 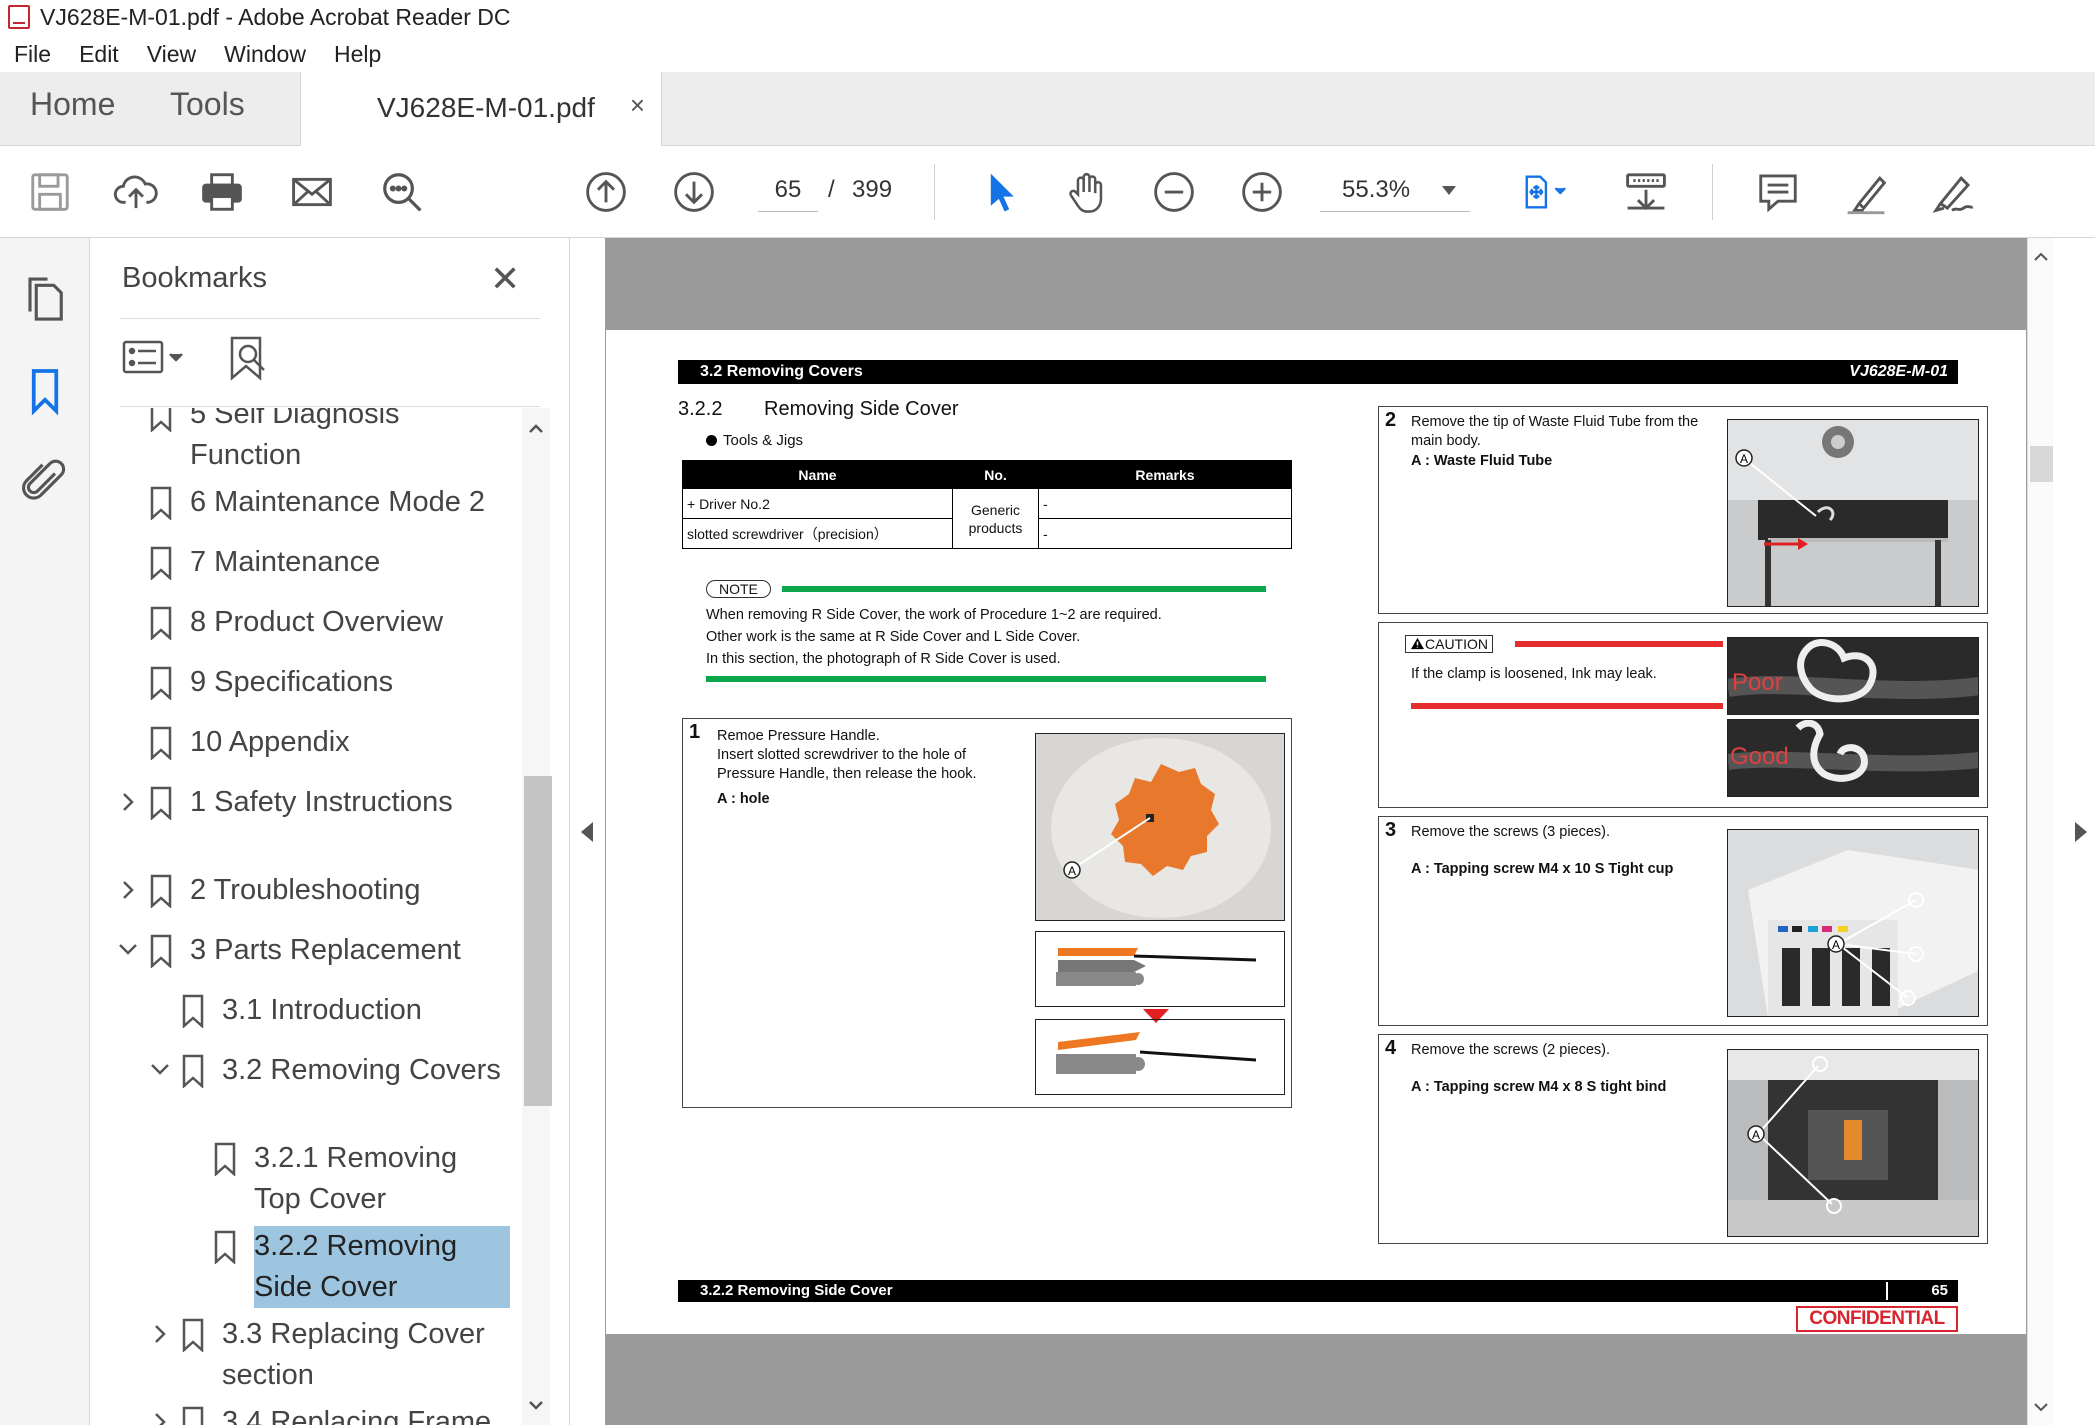 What do you see at coordinates (1778, 192) in the screenshot?
I see `comment-icon` at bounding box center [1778, 192].